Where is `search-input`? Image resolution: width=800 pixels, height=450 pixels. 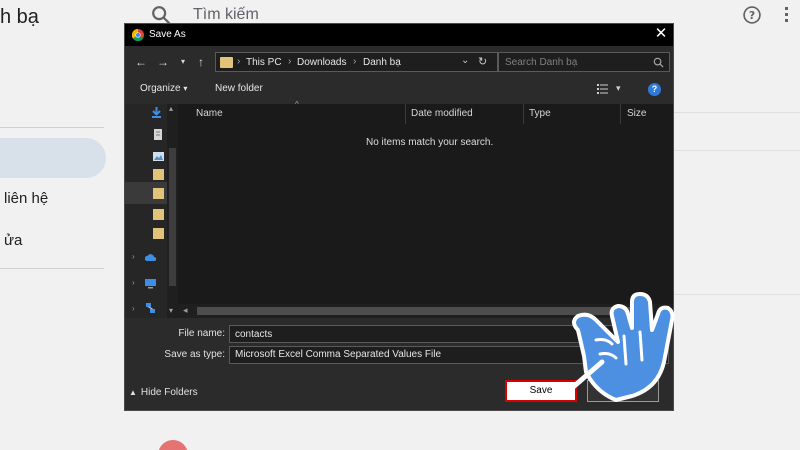
search-input is located at coordinates (584, 62).